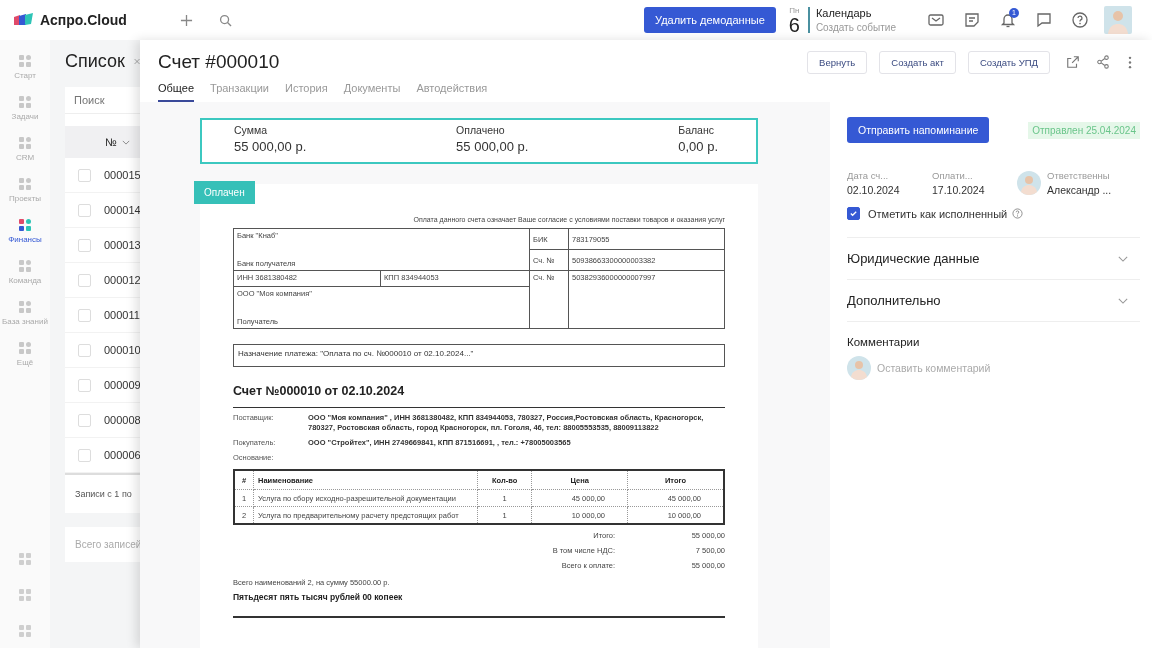 Image resolution: width=1152 pixels, height=648 pixels. What do you see at coordinates (1008, 62) in the screenshot?
I see `action-button: Создать УПД` at bounding box center [1008, 62].